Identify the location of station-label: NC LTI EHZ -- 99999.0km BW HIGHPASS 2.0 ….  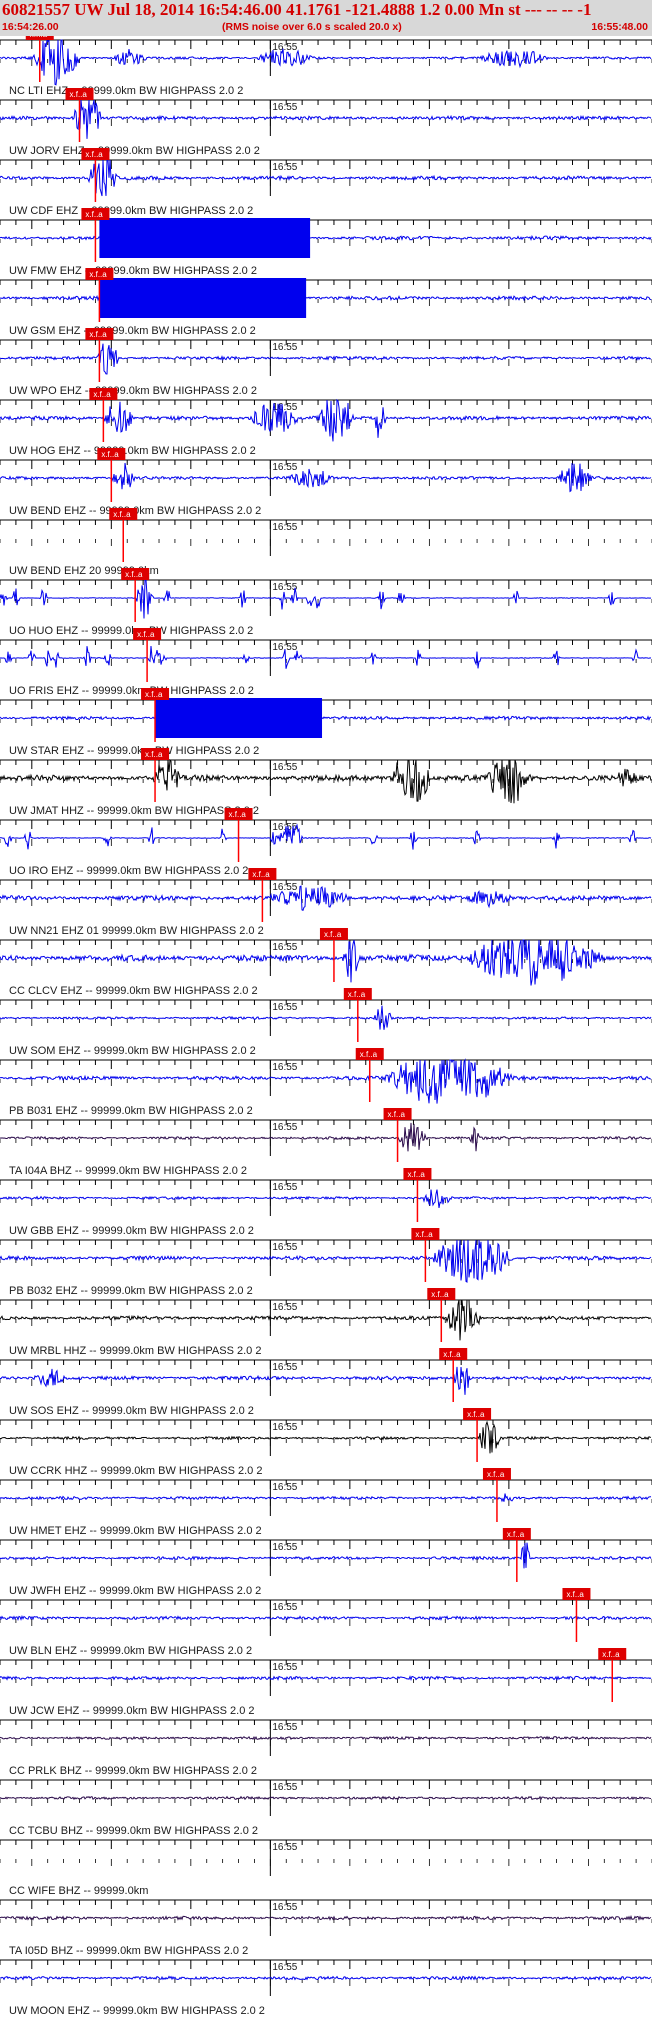
(126, 91).